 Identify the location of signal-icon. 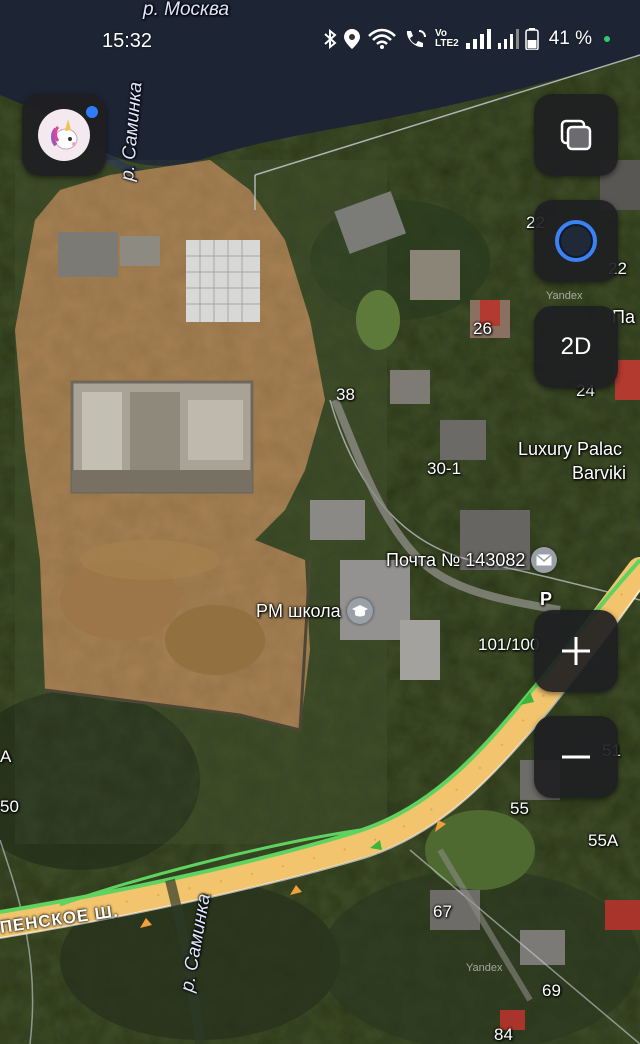
(478, 39).